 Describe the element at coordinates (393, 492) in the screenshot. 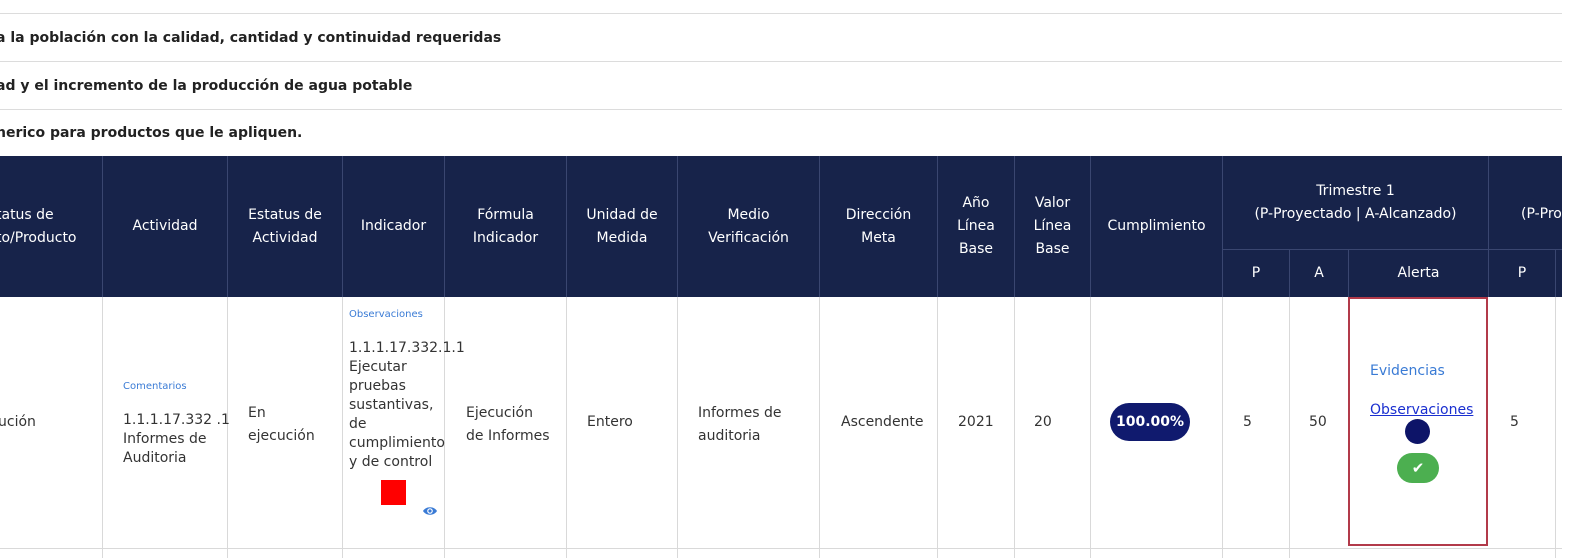

I see `status-red-square` at that location.